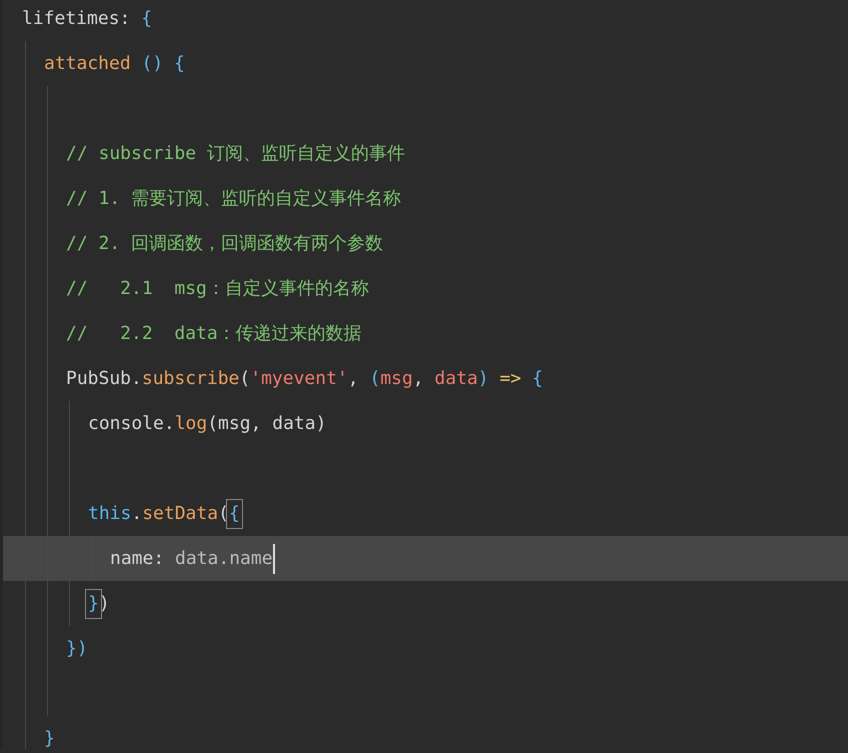 The image size is (848, 753). I want to click on code-text: }), so click(77, 649).